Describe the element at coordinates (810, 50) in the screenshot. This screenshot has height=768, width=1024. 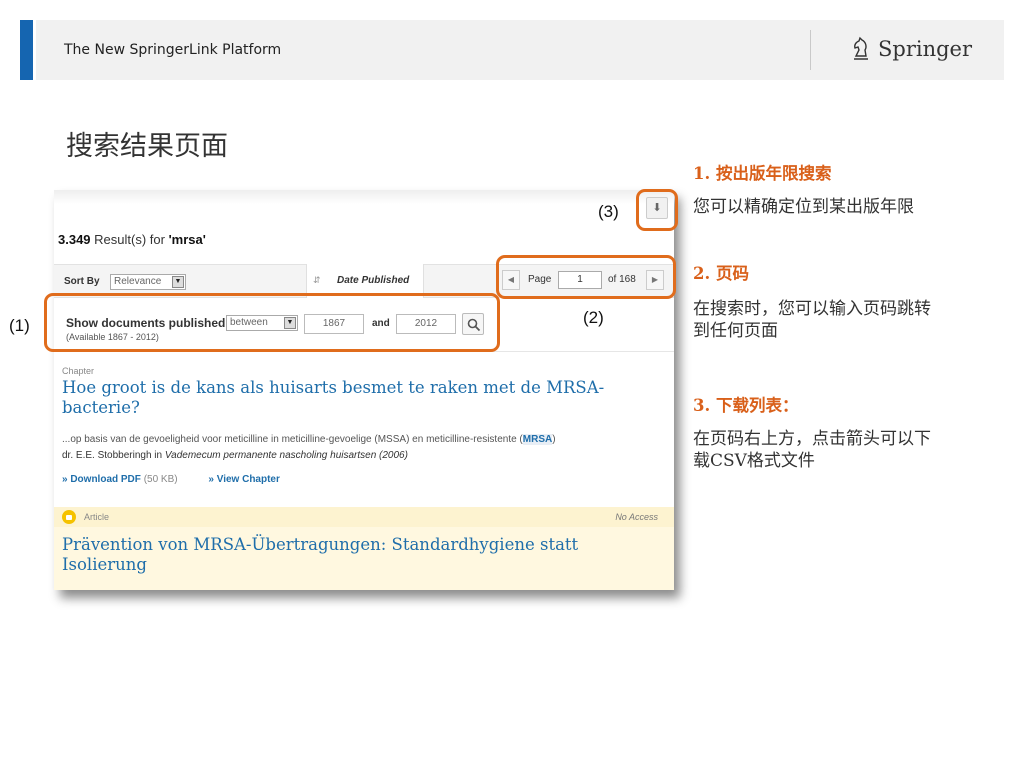
I see `header-divider` at that location.